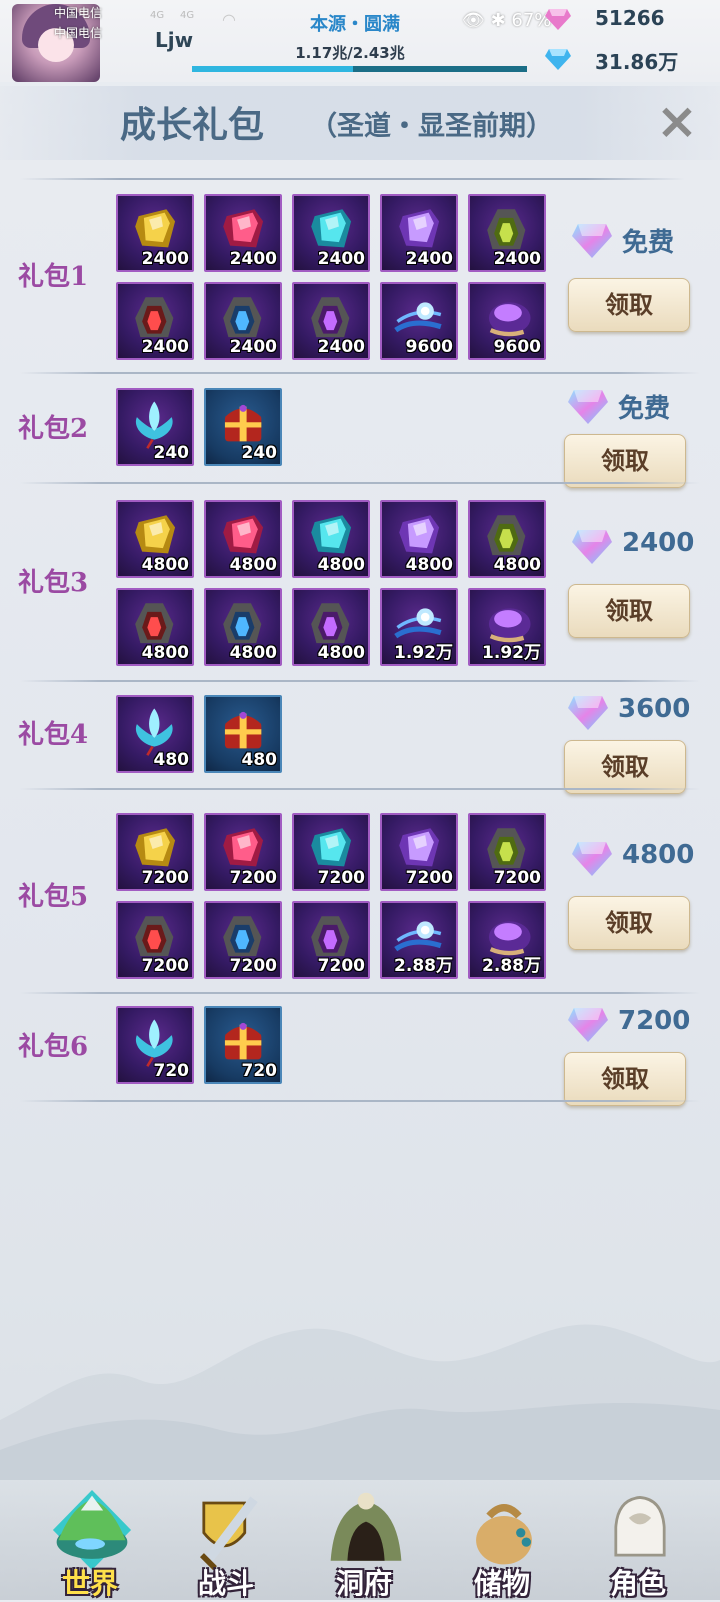 Image resolution: width=720 pixels, height=1602 pixels. What do you see at coordinates (654, 1021) in the screenshot?
I see `package-price: 7200` at bounding box center [654, 1021].